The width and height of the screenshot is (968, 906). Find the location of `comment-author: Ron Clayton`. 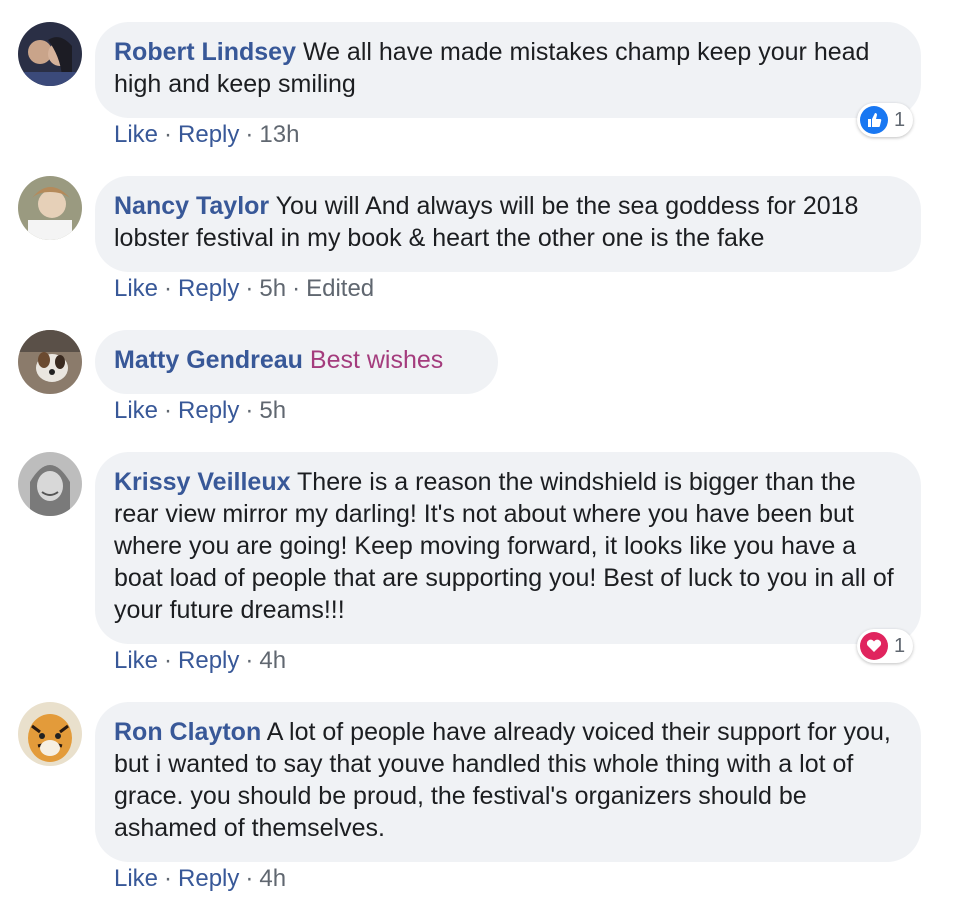

comment-author: Ron Clayton is located at coordinates (187, 732).